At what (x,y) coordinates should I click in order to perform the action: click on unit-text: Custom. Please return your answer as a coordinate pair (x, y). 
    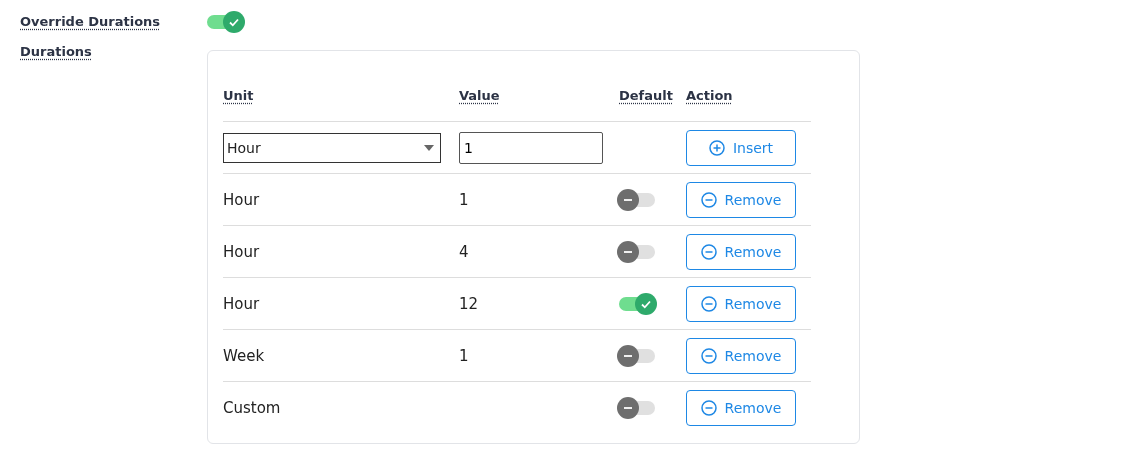
    Looking at the image, I should click on (252, 407).